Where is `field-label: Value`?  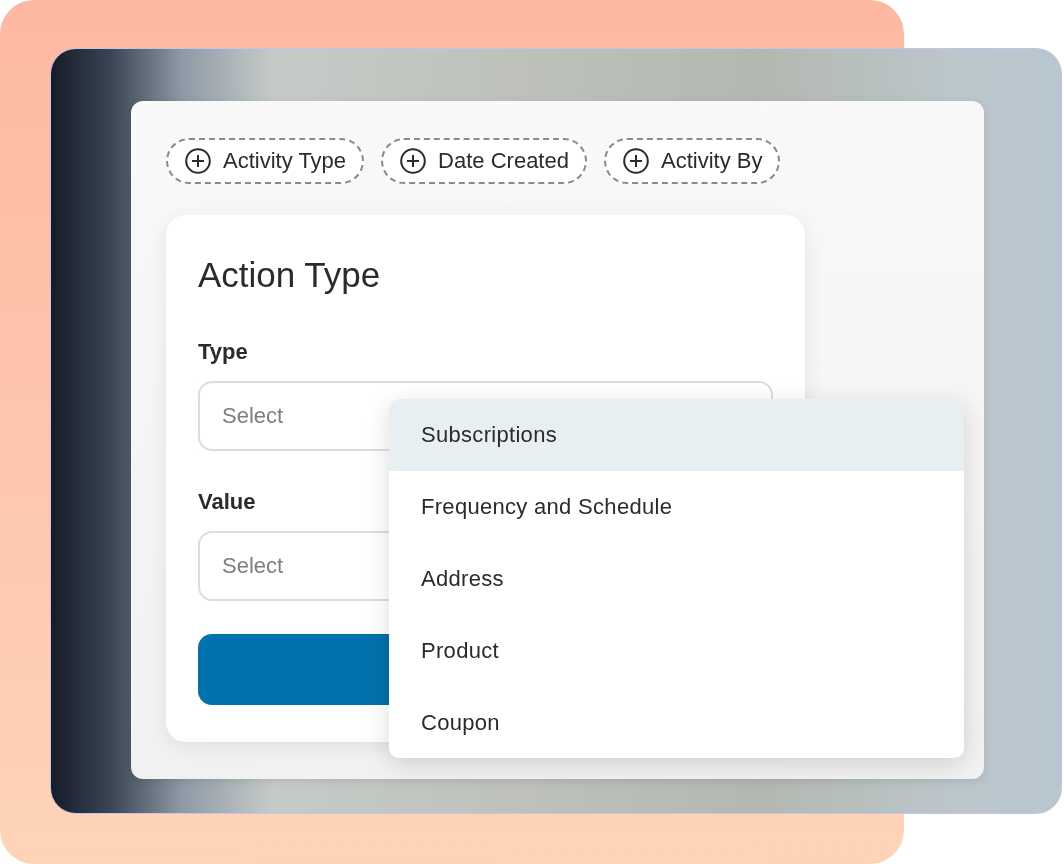 field-label: Value is located at coordinates (227, 502).